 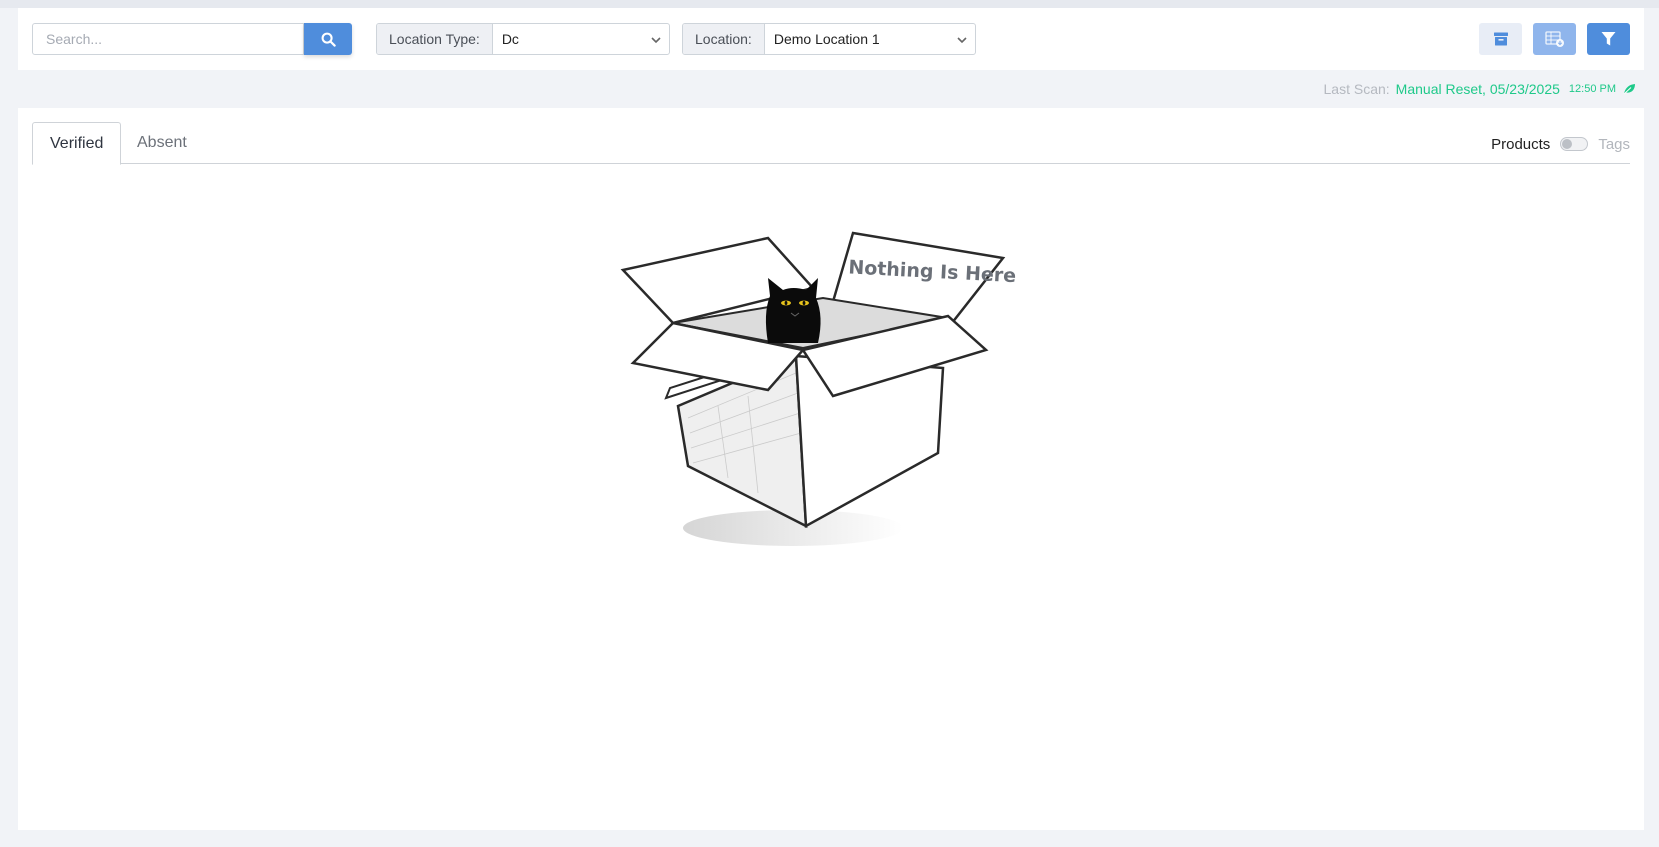 I want to click on last-scan-value: Manual Reset, 05/23/2025, so click(x=1477, y=89).